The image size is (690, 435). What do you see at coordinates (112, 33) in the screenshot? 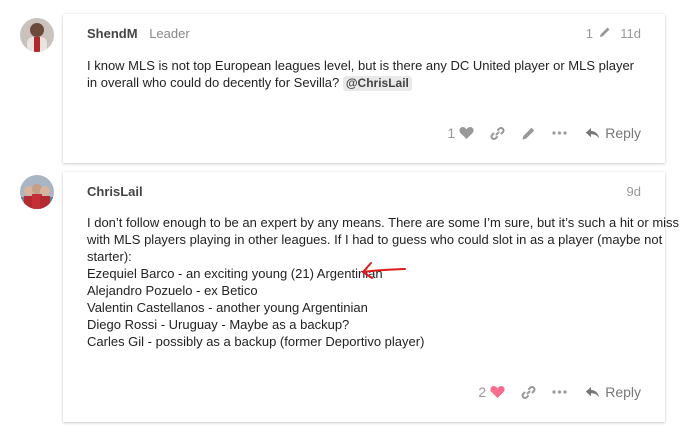
I see `username: ShendM` at bounding box center [112, 33].